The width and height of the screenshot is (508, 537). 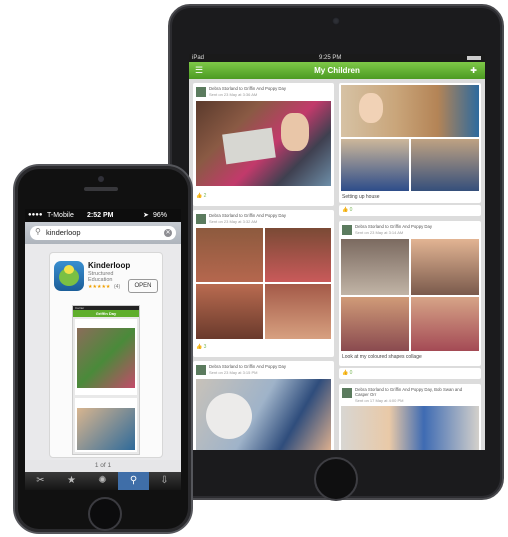 I want to click on like-count: 3, so click(x=205, y=347).